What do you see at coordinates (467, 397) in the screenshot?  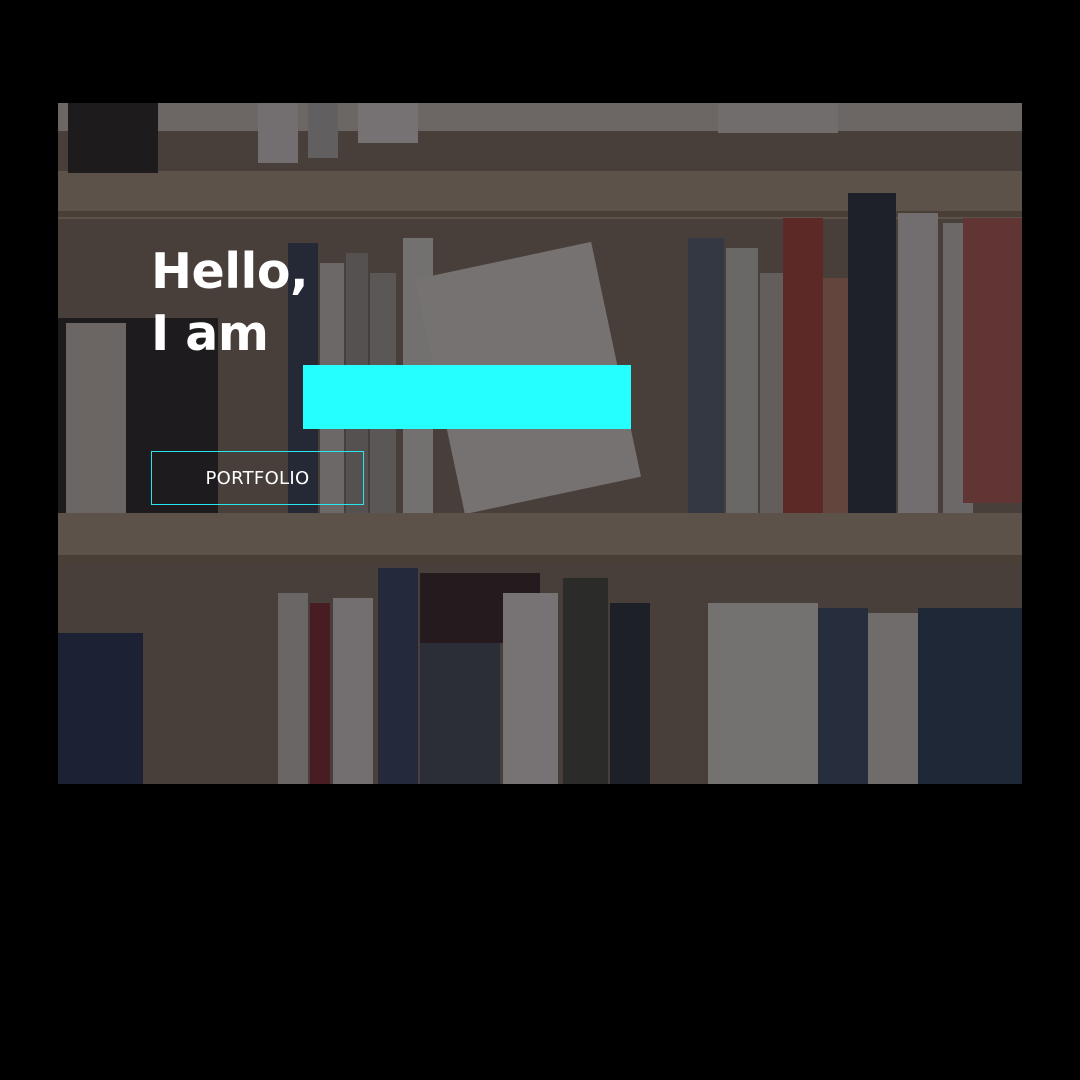 I see `name-highlight-block` at bounding box center [467, 397].